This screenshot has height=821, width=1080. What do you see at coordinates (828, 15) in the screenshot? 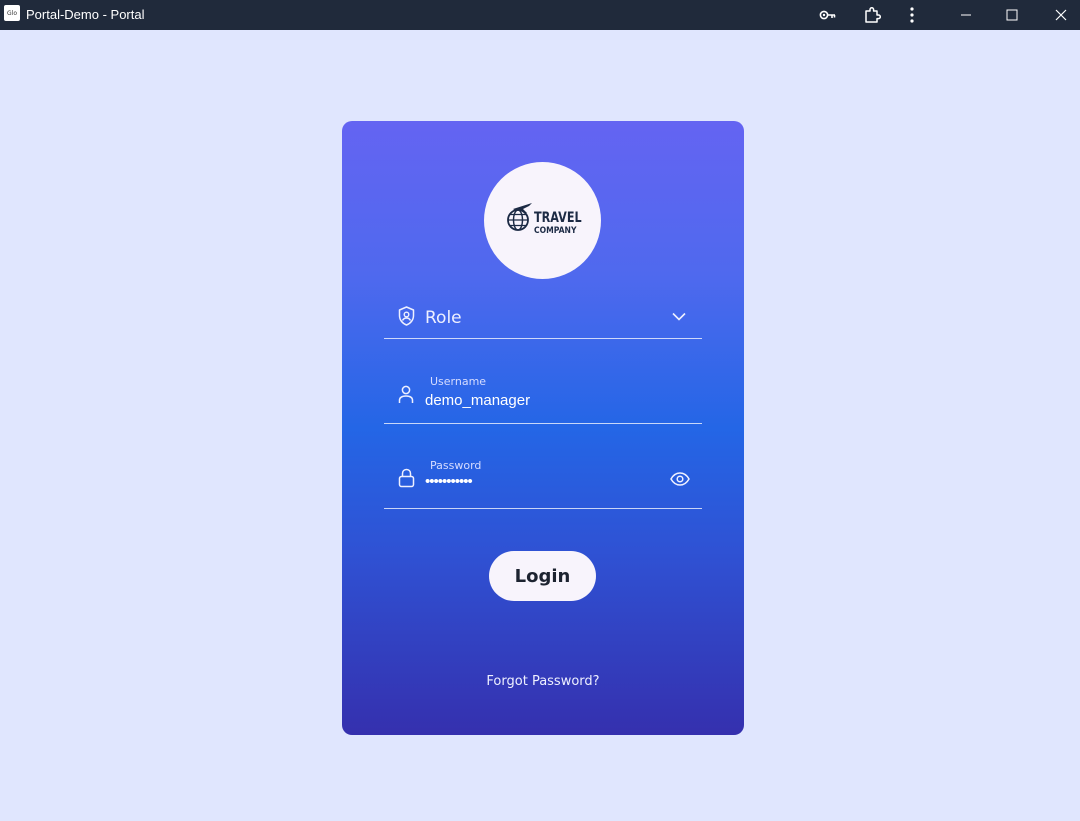
I see `key-icon` at bounding box center [828, 15].